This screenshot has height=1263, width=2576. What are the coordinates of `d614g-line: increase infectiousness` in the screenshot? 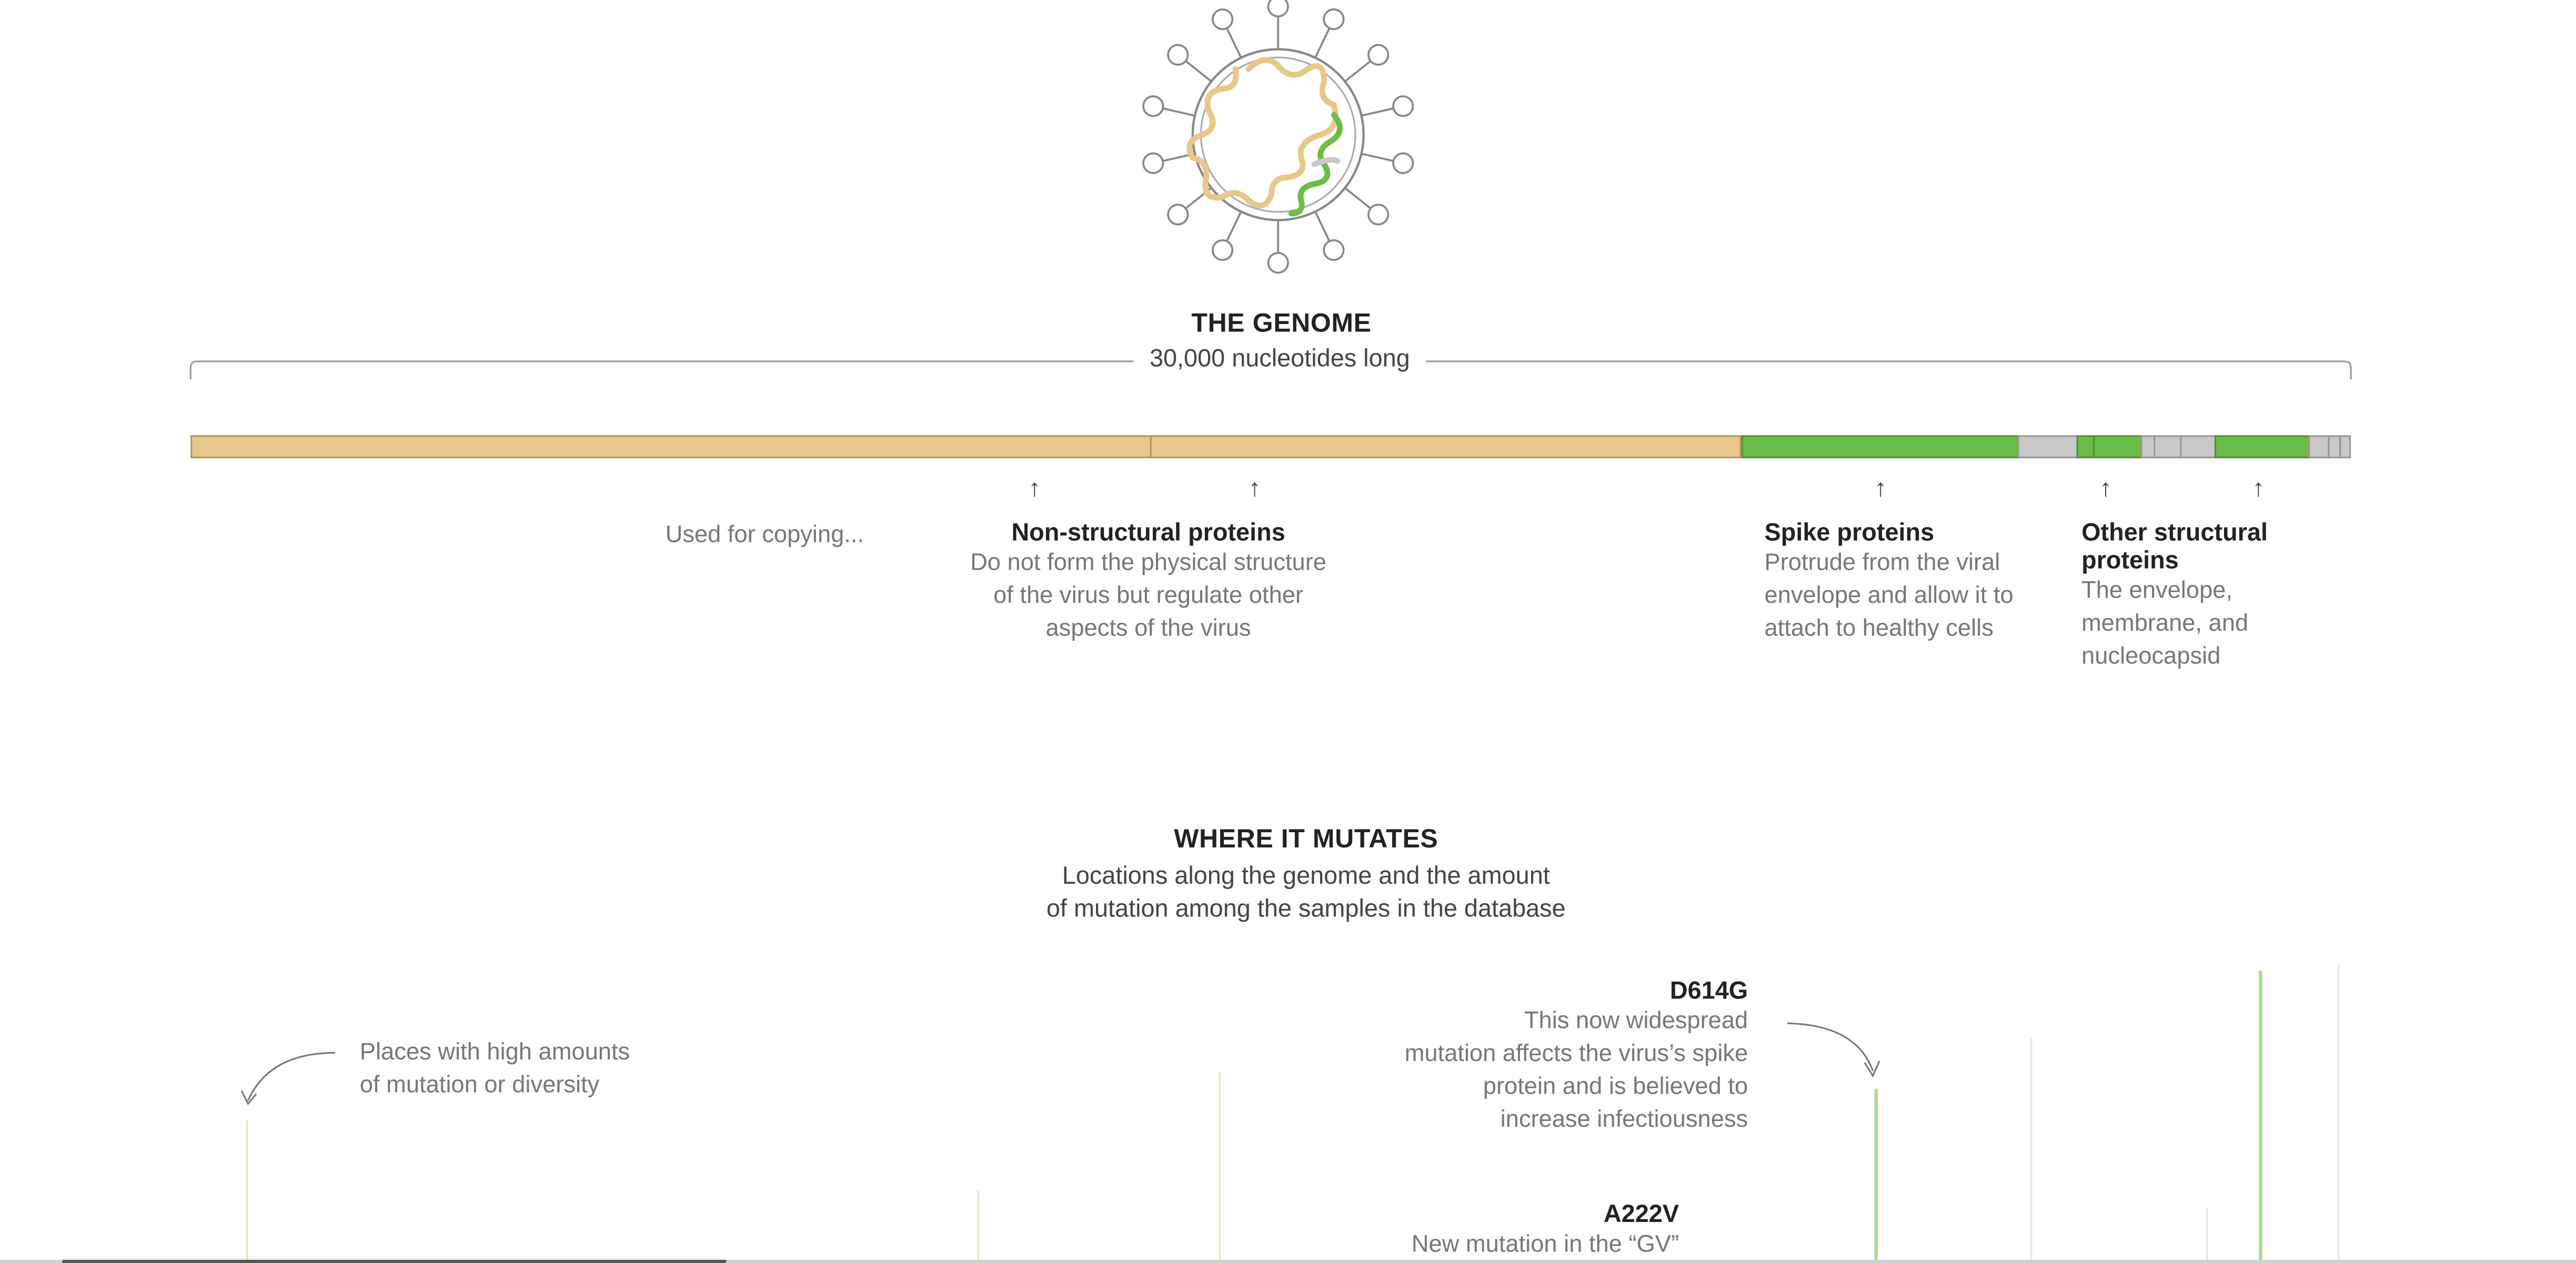 It's located at (1624, 1120).